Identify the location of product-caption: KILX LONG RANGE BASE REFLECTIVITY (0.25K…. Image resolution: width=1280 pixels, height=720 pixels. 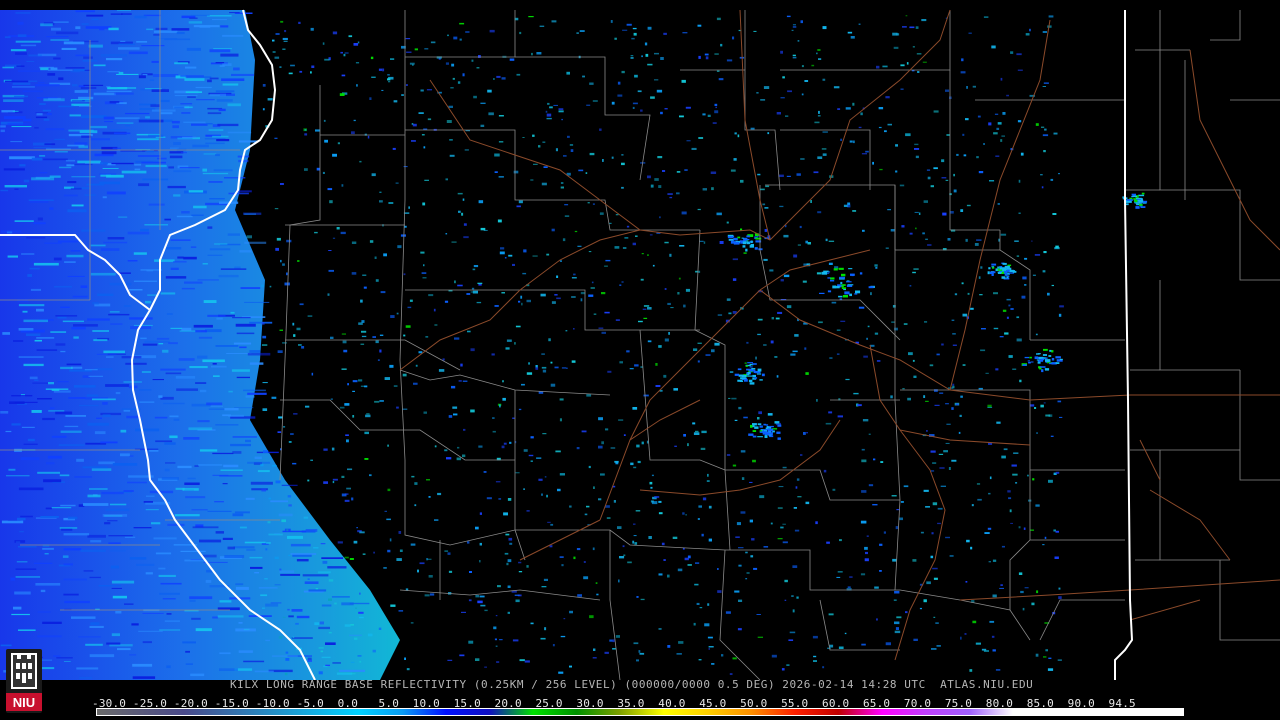
(632, 684).